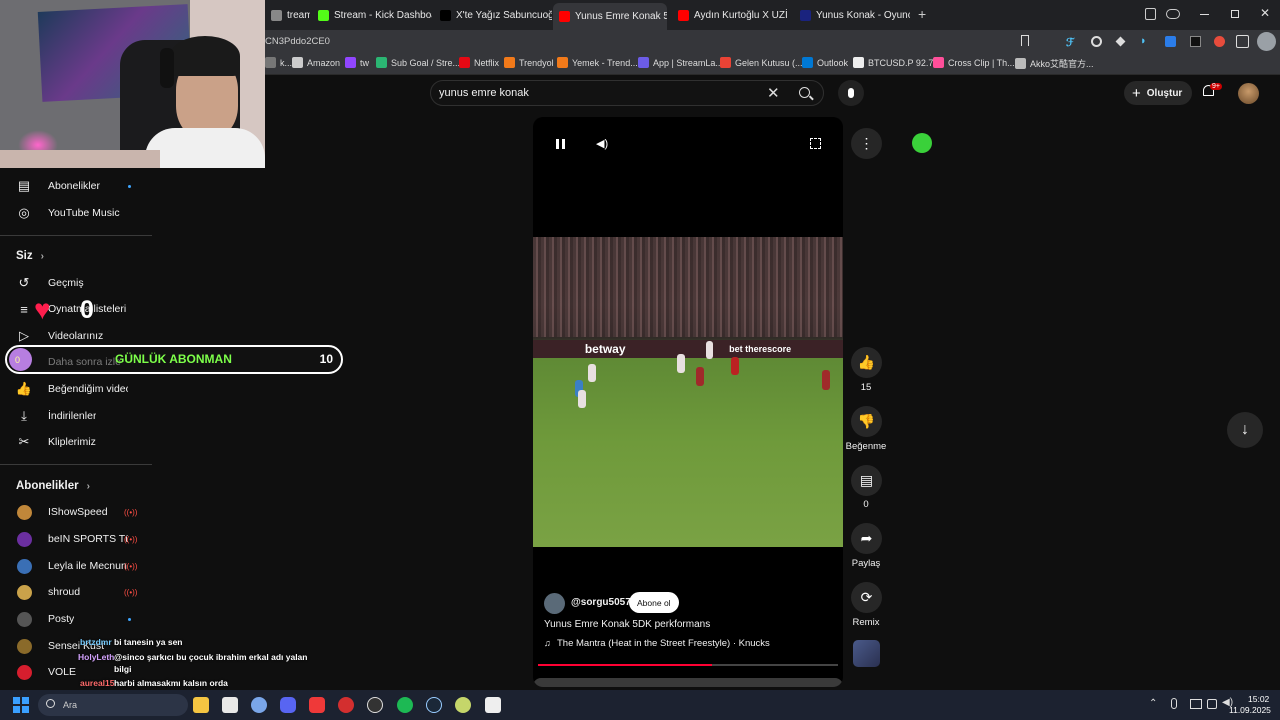  I want to click on next-video-button: ↓, so click(1245, 430).